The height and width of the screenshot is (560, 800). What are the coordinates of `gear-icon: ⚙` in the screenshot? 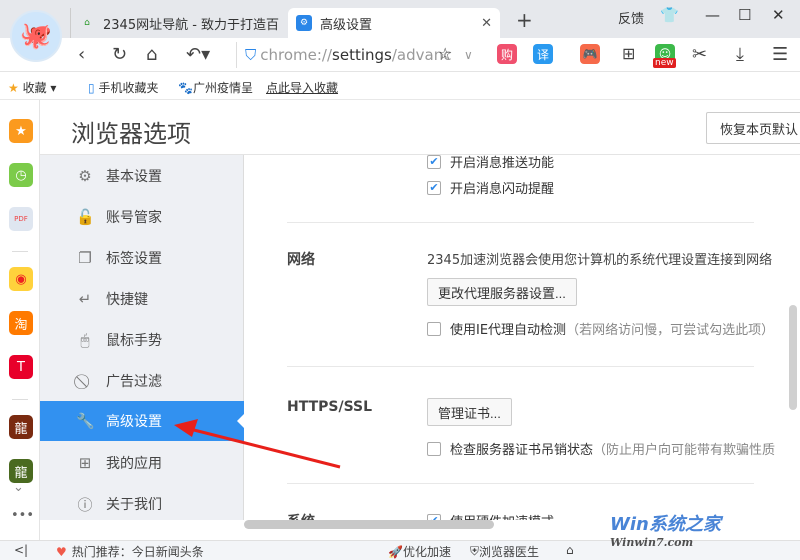 It's located at (85, 176).